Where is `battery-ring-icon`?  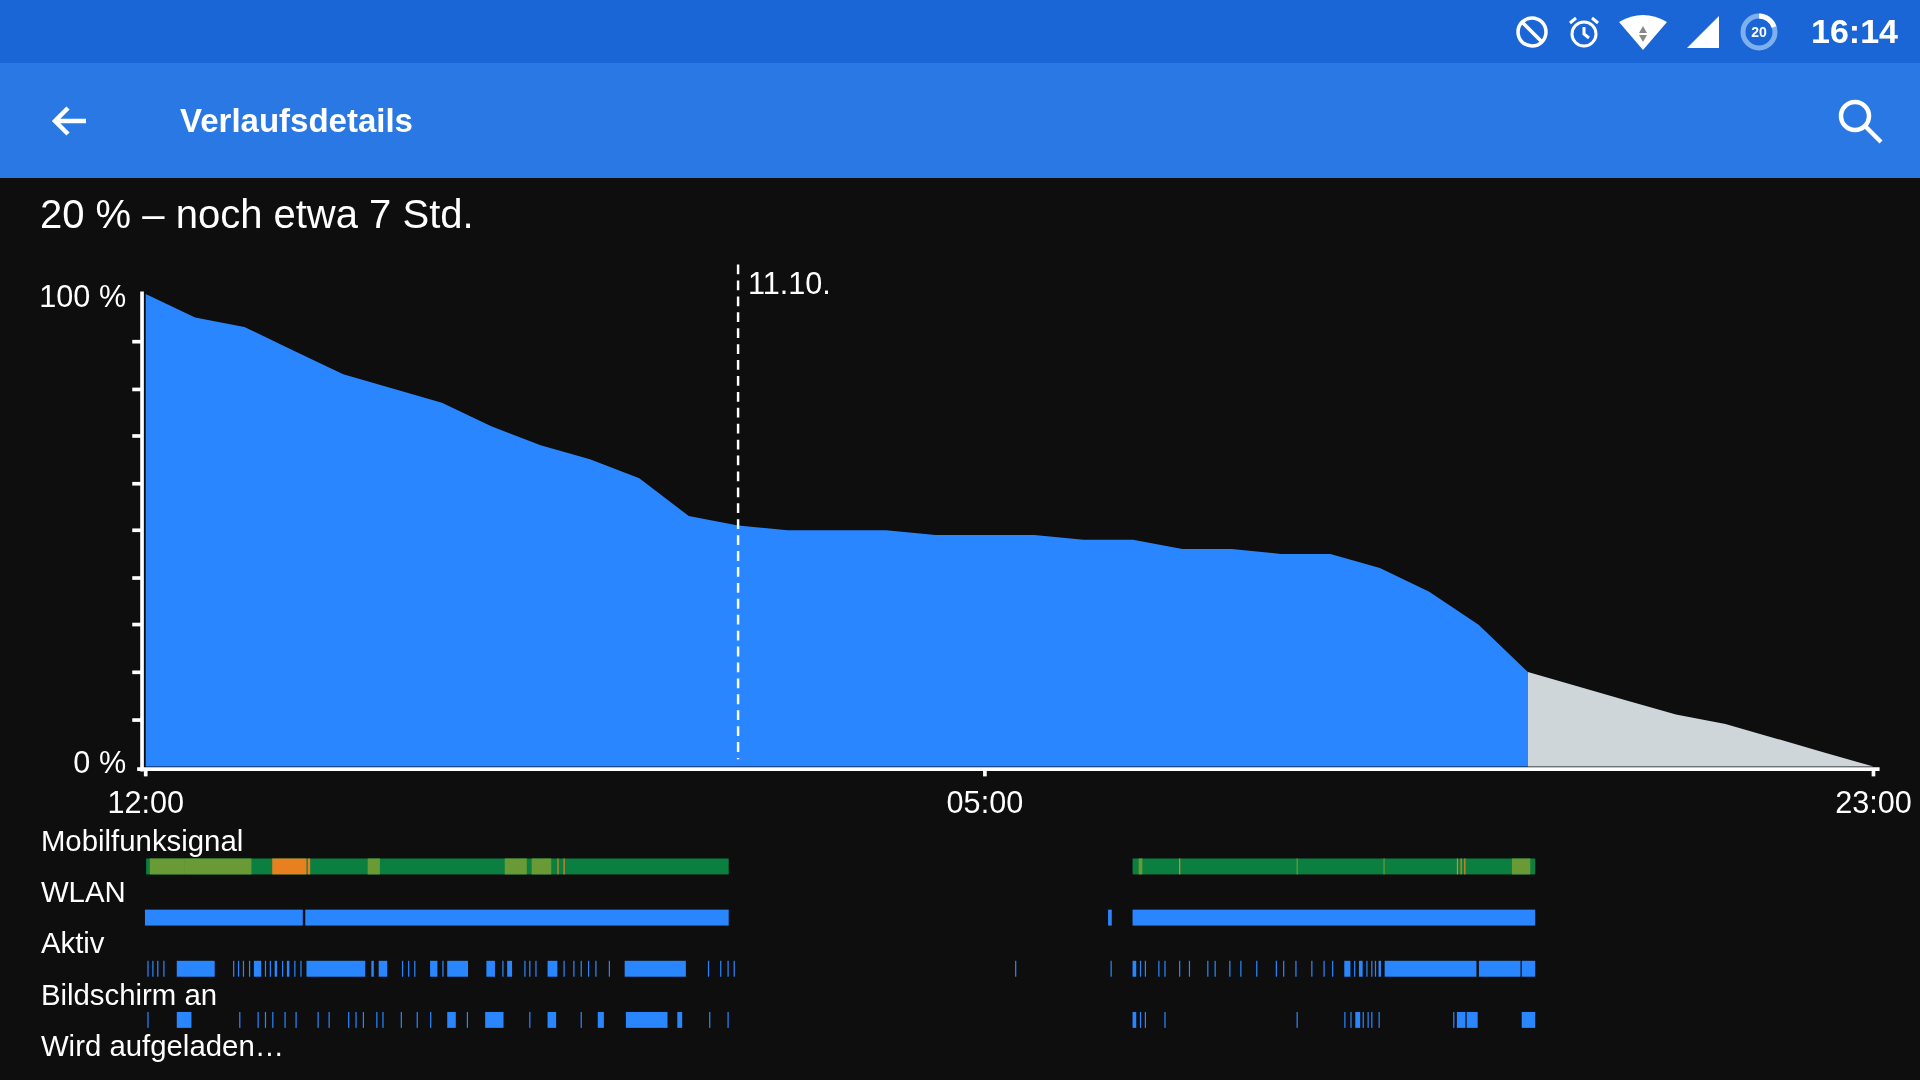
battery-ring-icon is located at coordinates (1759, 31).